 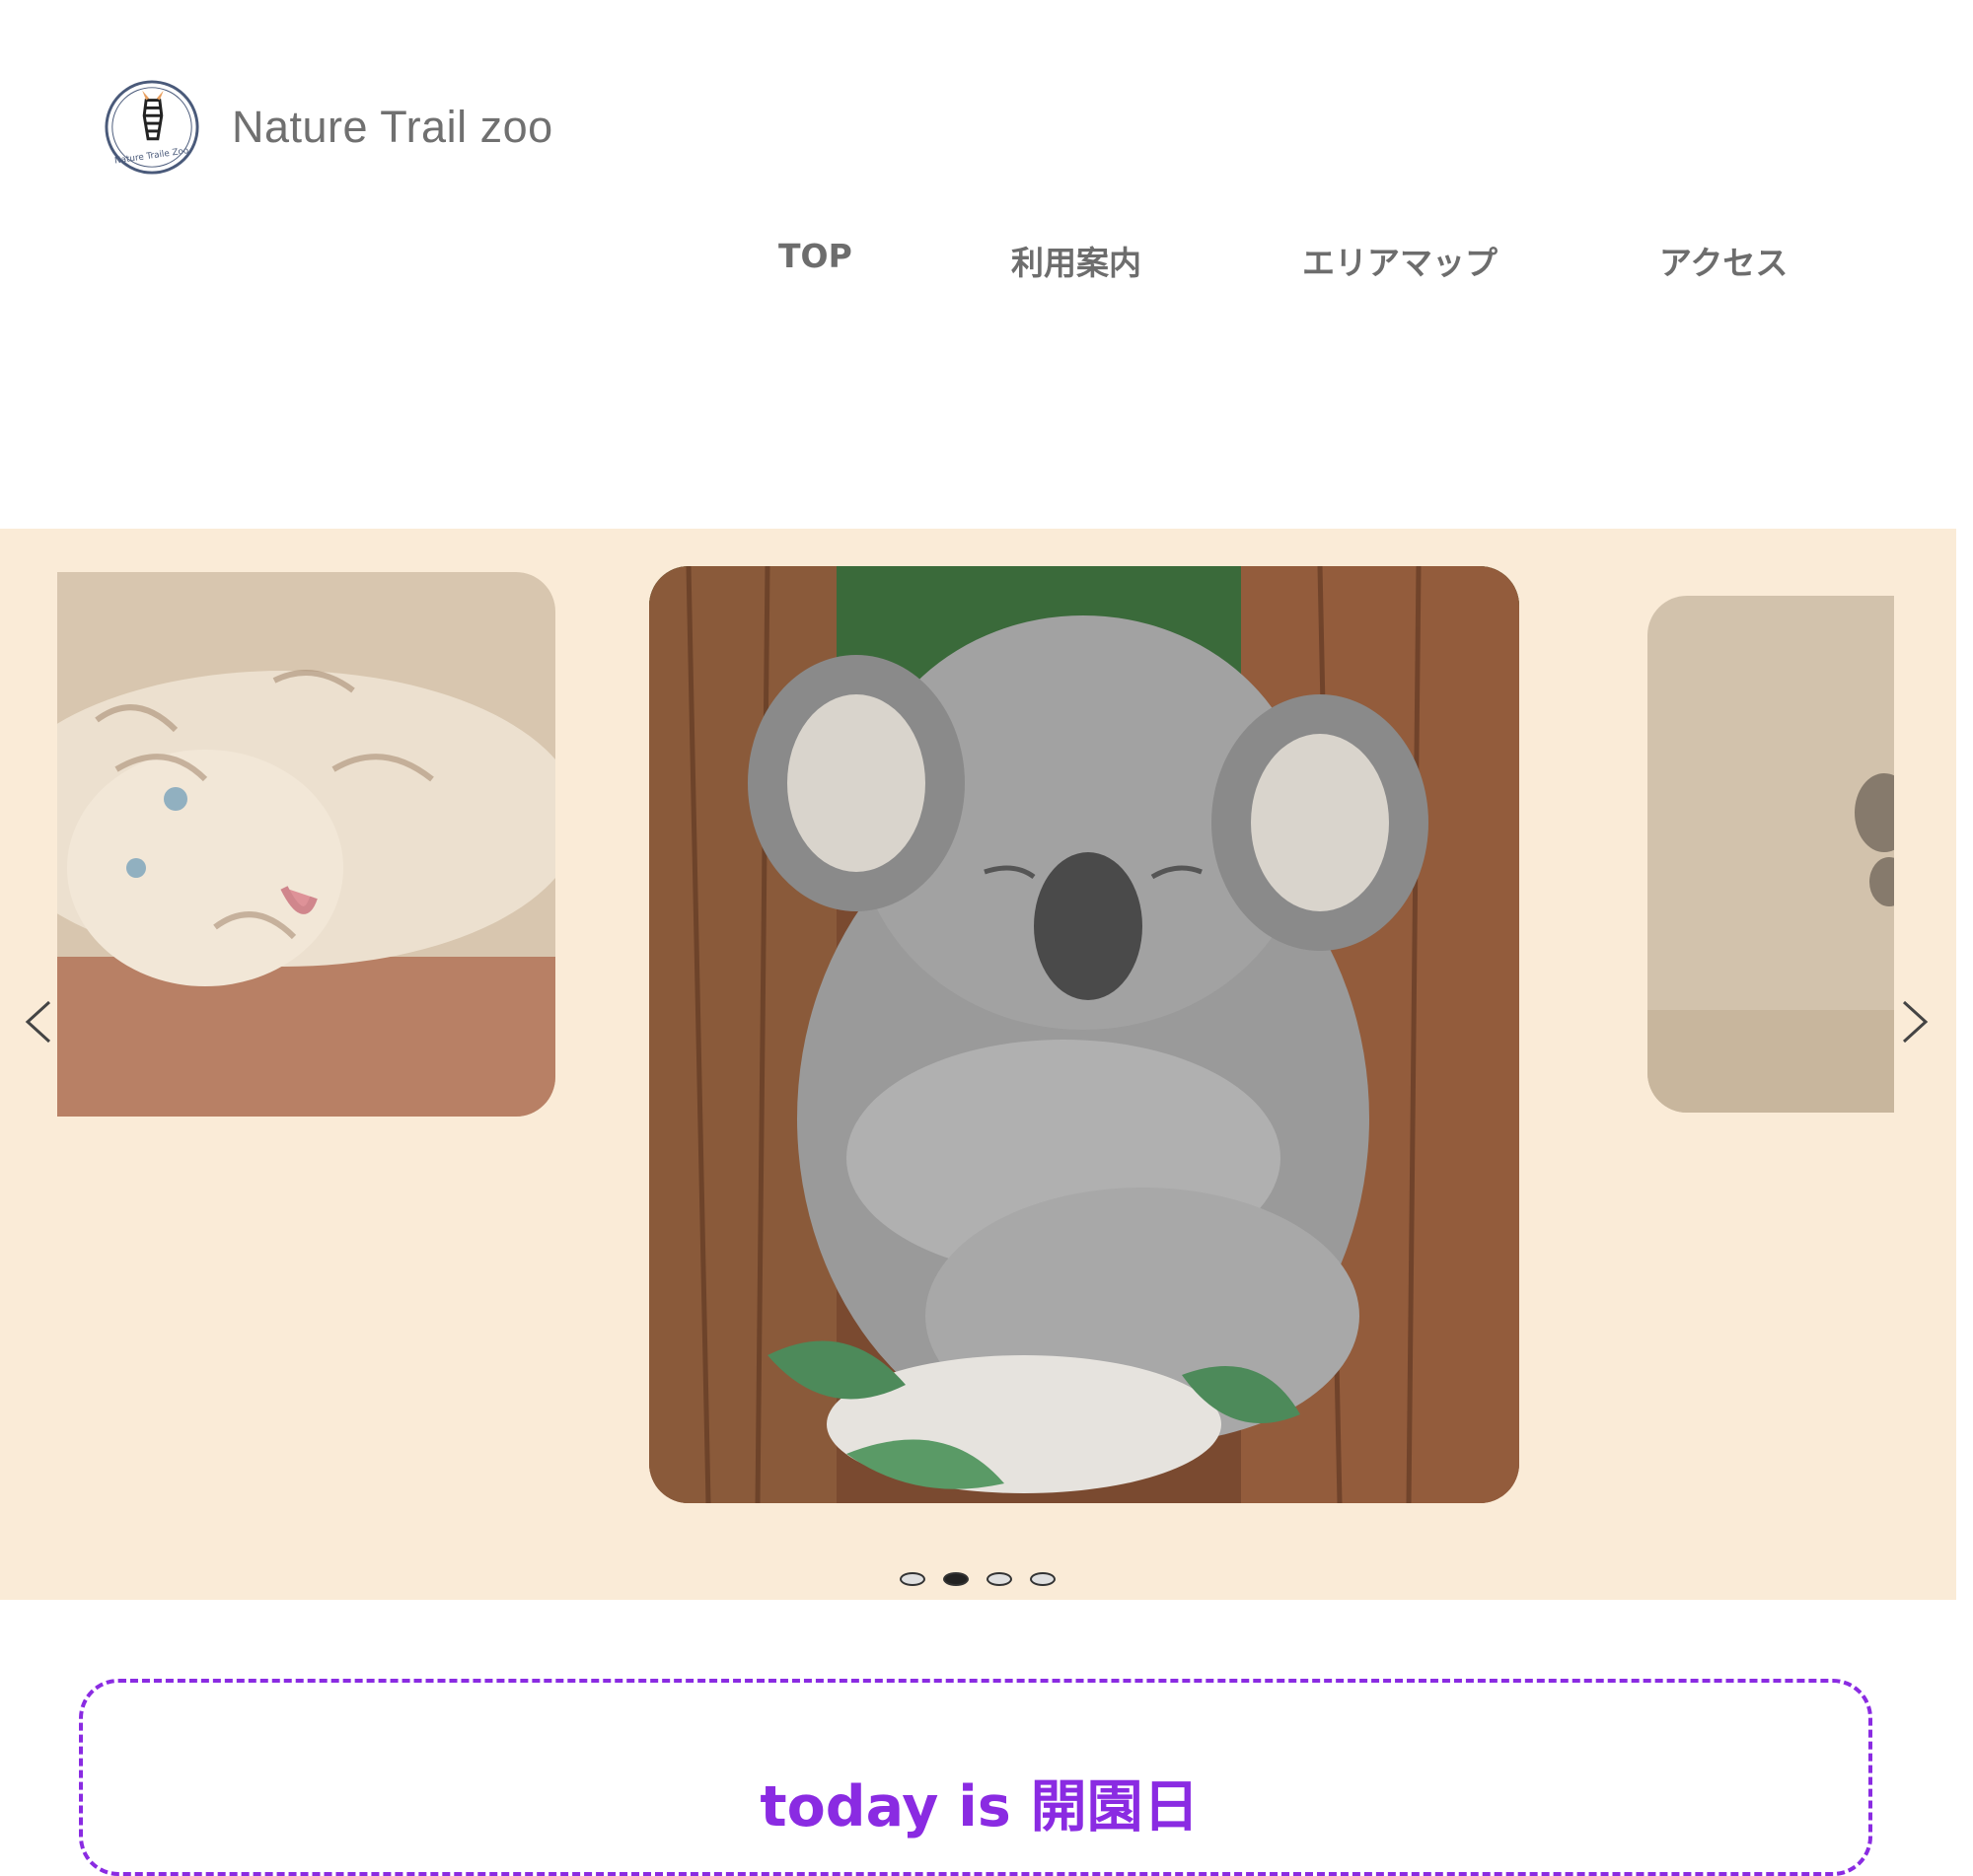 I want to click on today-status: 開園日, so click(x=1115, y=1807).